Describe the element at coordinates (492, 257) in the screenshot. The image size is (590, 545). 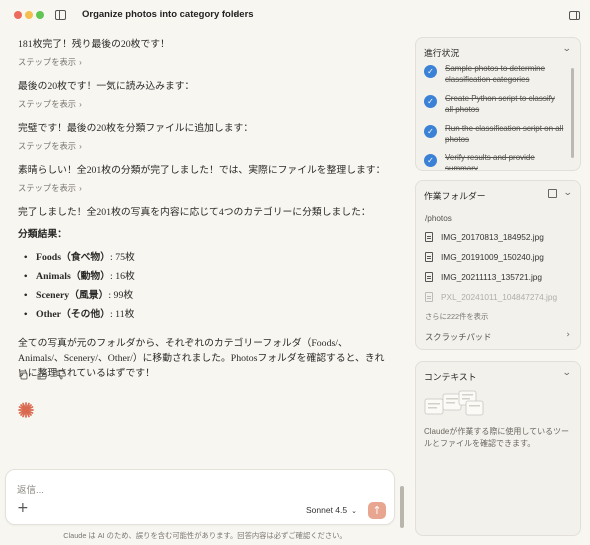
I see `file-name: IMG_20191009_150240.jpg` at that location.